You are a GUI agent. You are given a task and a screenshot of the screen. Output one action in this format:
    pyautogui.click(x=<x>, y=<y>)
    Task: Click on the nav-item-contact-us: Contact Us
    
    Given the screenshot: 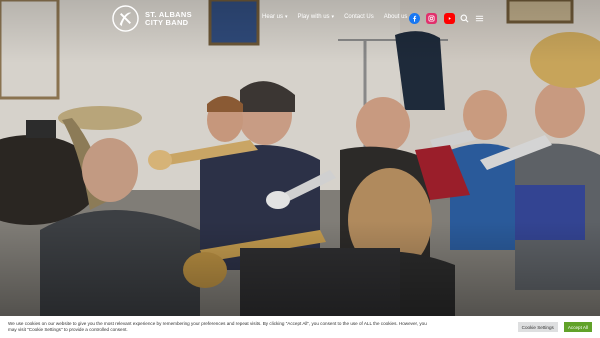 What is the action you would take?
    pyautogui.click(x=359, y=17)
    